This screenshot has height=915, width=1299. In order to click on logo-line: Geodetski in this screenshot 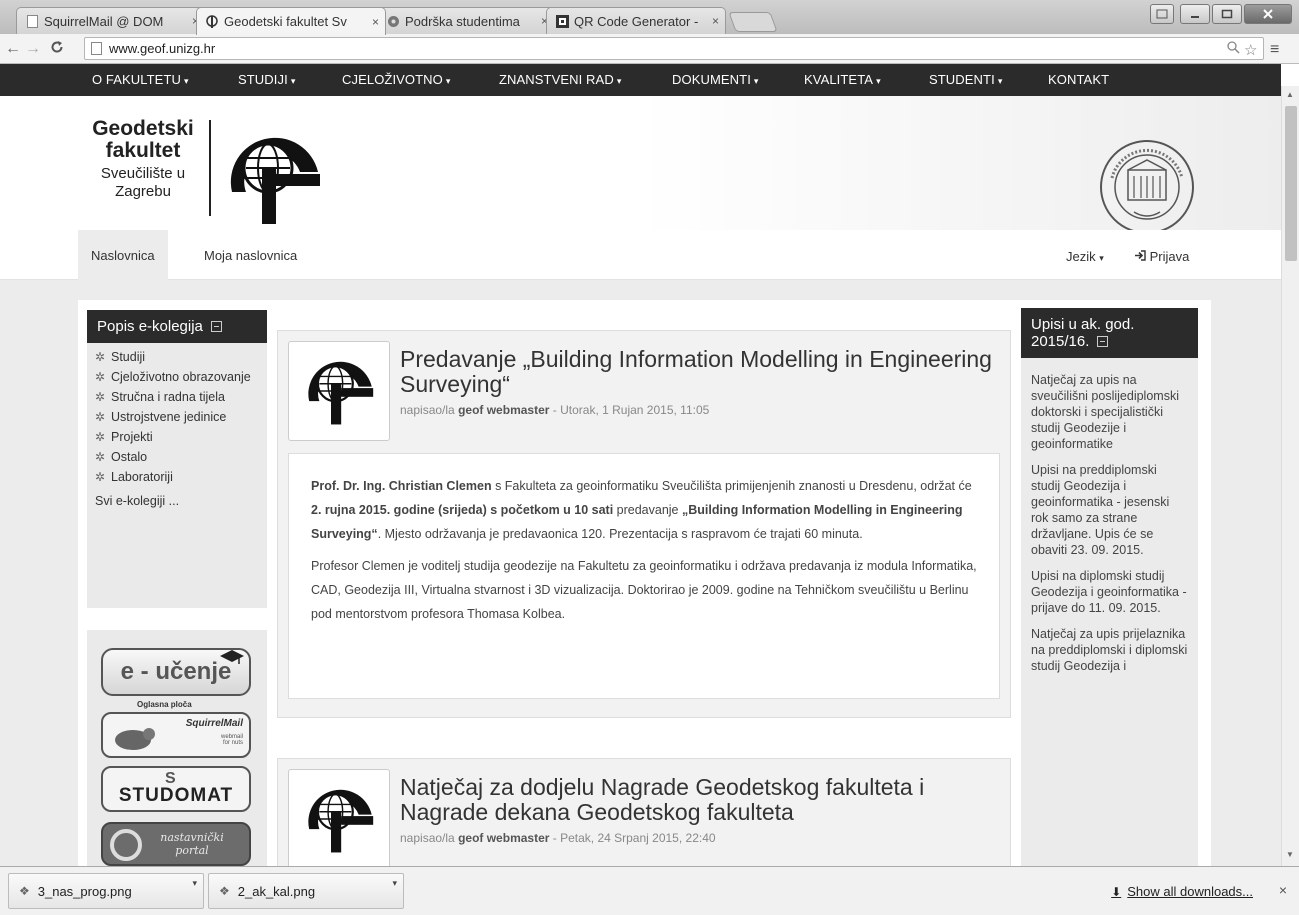, I will do `click(143, 128)`.